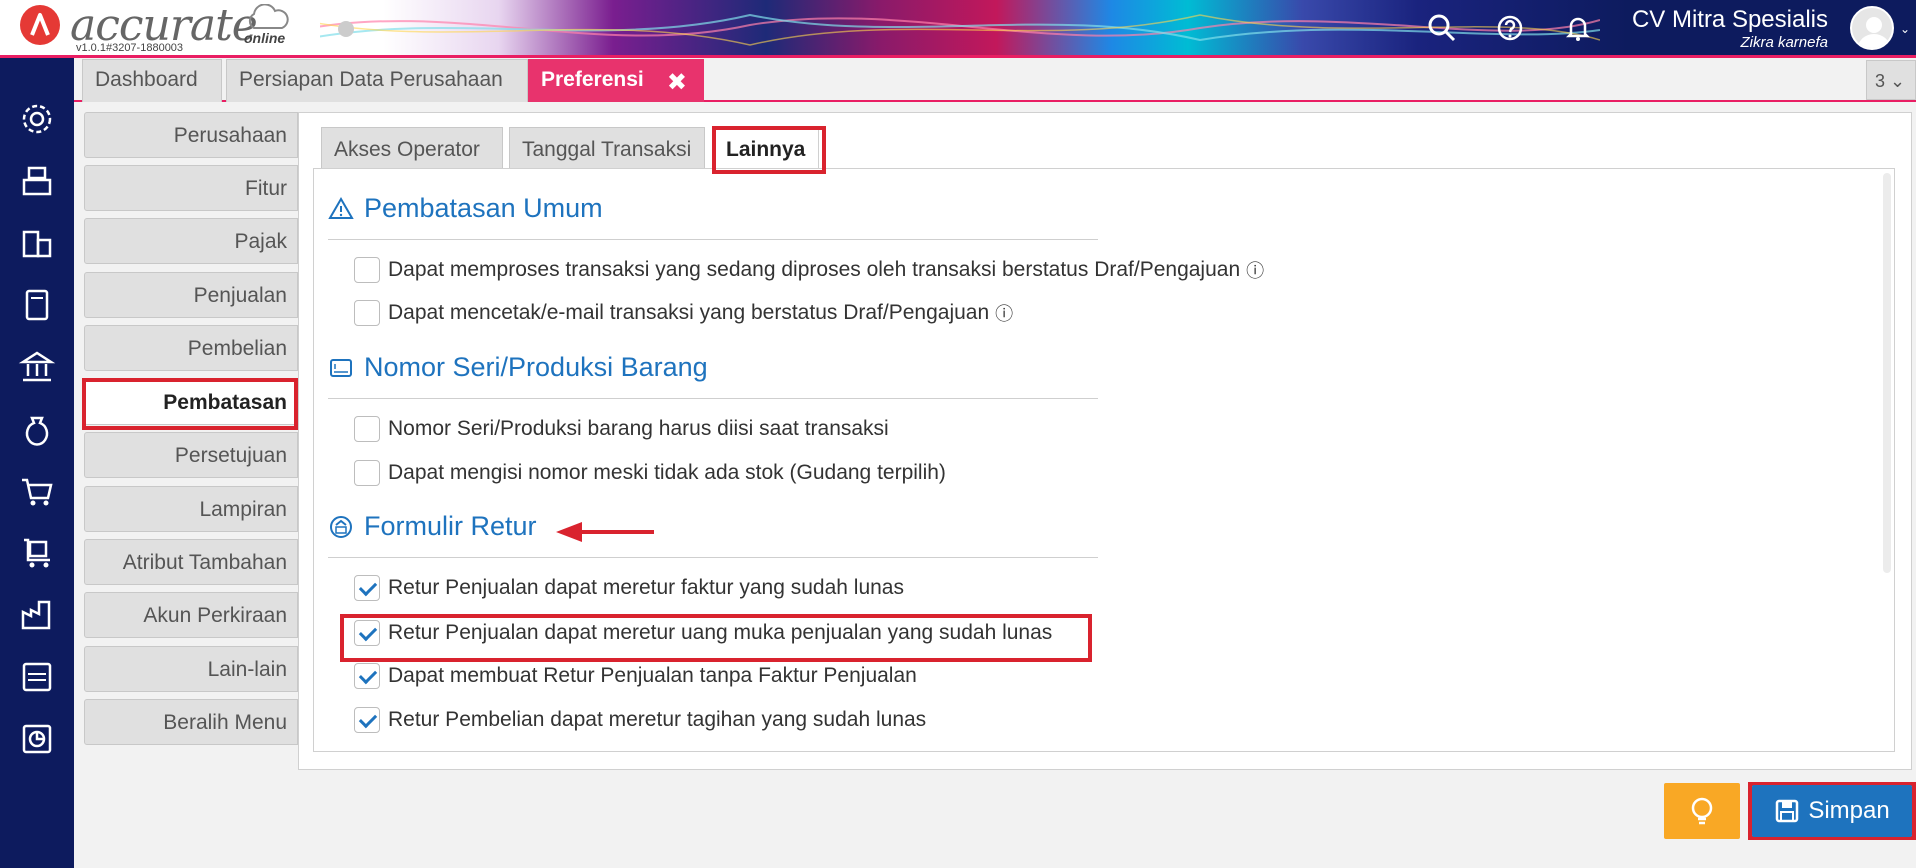  Describe the element at coordinates (536, 367) in the screenshot. I see `section-title: Nomor Seri/Produksi Barang` at that location.